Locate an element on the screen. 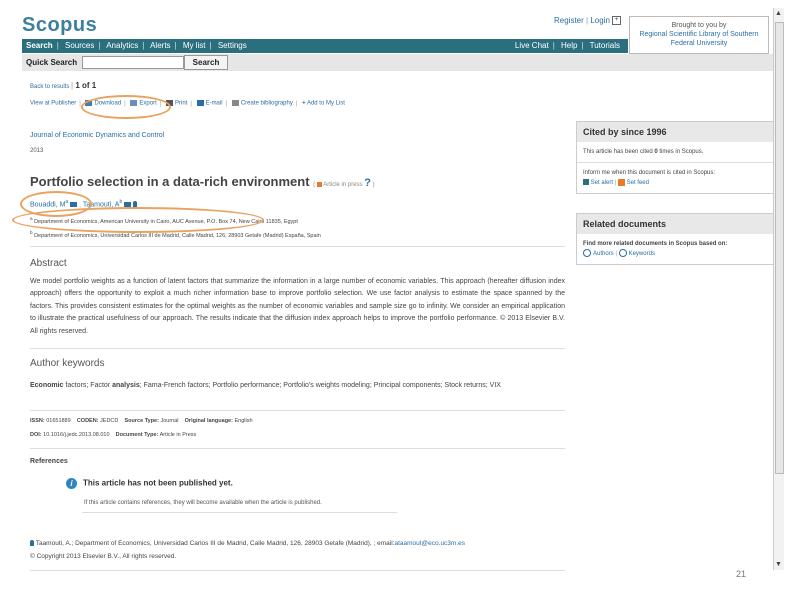 The height and width of the screenshot is (600, 800). publication-year: 2013 is located at coordinates (37, 151).